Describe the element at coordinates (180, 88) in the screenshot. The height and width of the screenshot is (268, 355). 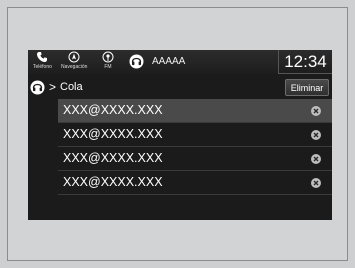
I see `header-row: > Cola Eliminar` at that location.